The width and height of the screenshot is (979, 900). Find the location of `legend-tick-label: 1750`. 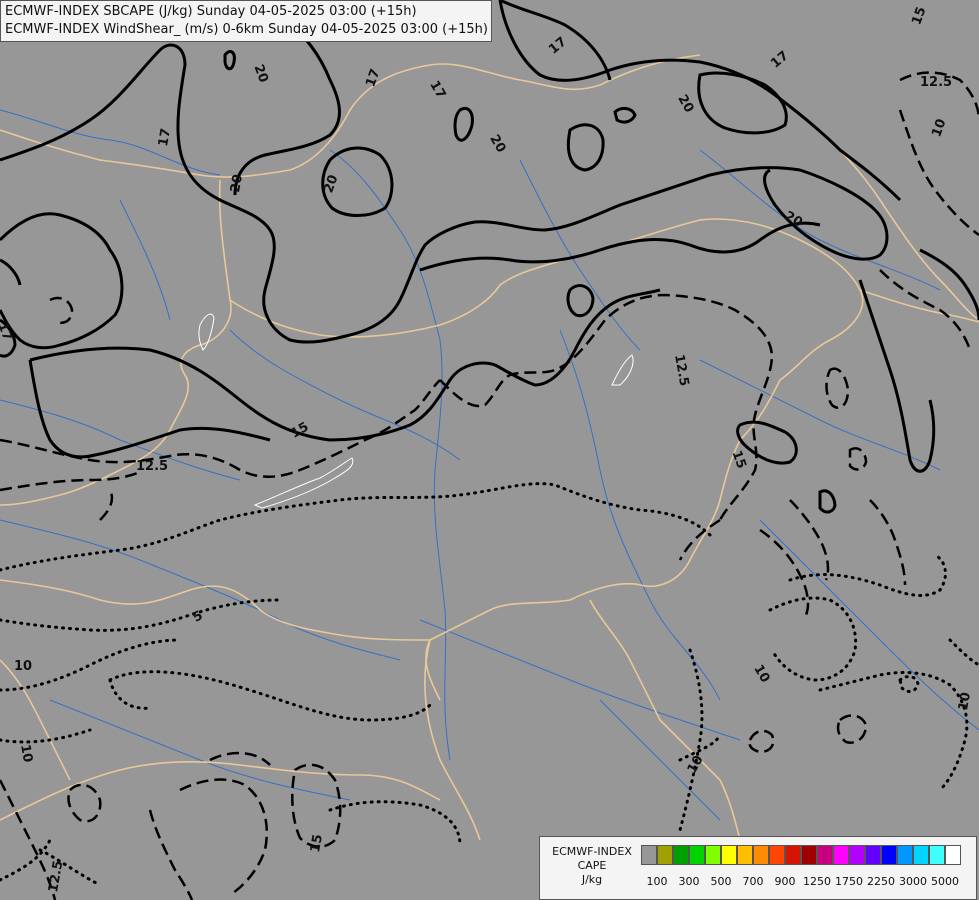

legend-tick-label: 1750 is located at coordinates (849, 881).